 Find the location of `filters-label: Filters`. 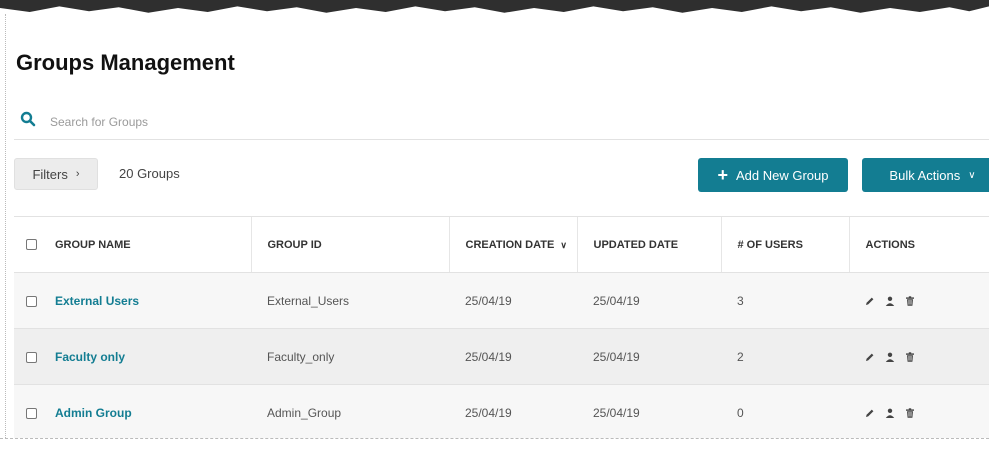

filters-label: Filters is located at coordinates (50, 174).